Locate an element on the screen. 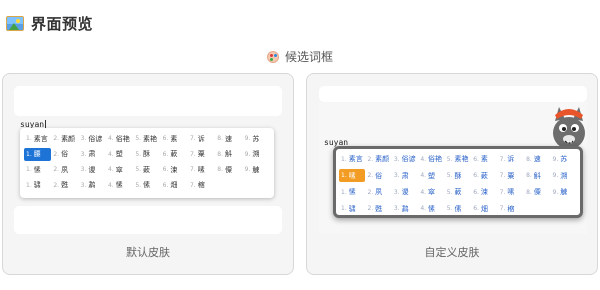  candidate-text: 素艳 is located at coordinates (461, 159).